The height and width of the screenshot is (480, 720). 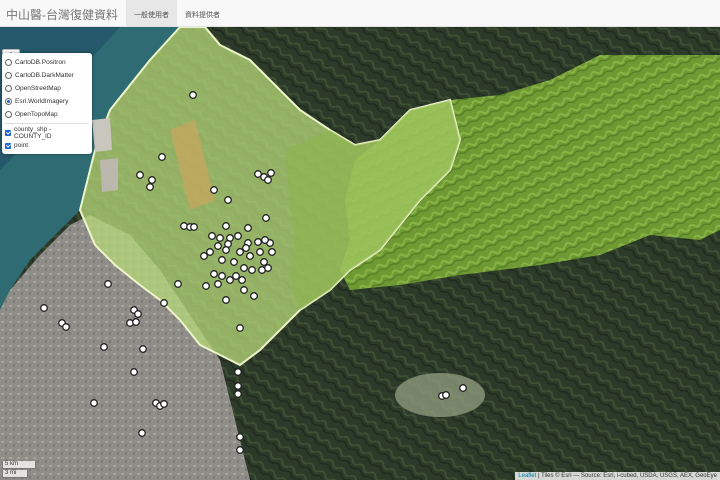 What do you see at coordinates (63, 13) in the screenshot?
I see `brand-title: 中山醫-台灣復健資料` at bounding box center [63, 13].